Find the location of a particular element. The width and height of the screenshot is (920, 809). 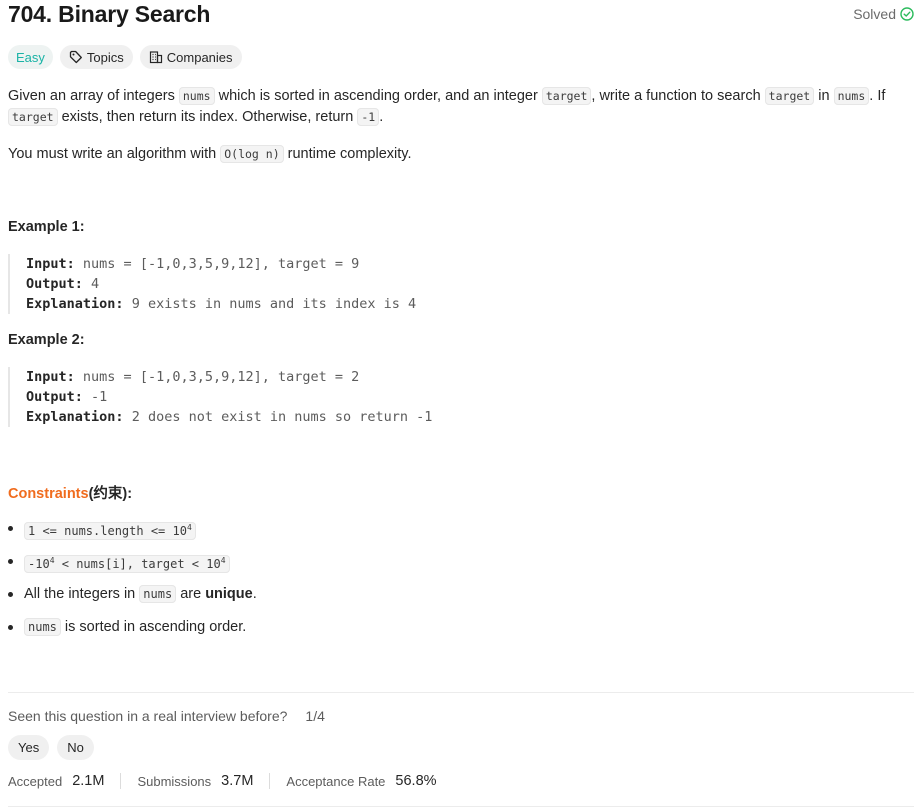

topics-button: Topics is located at coordinates (96, 57).